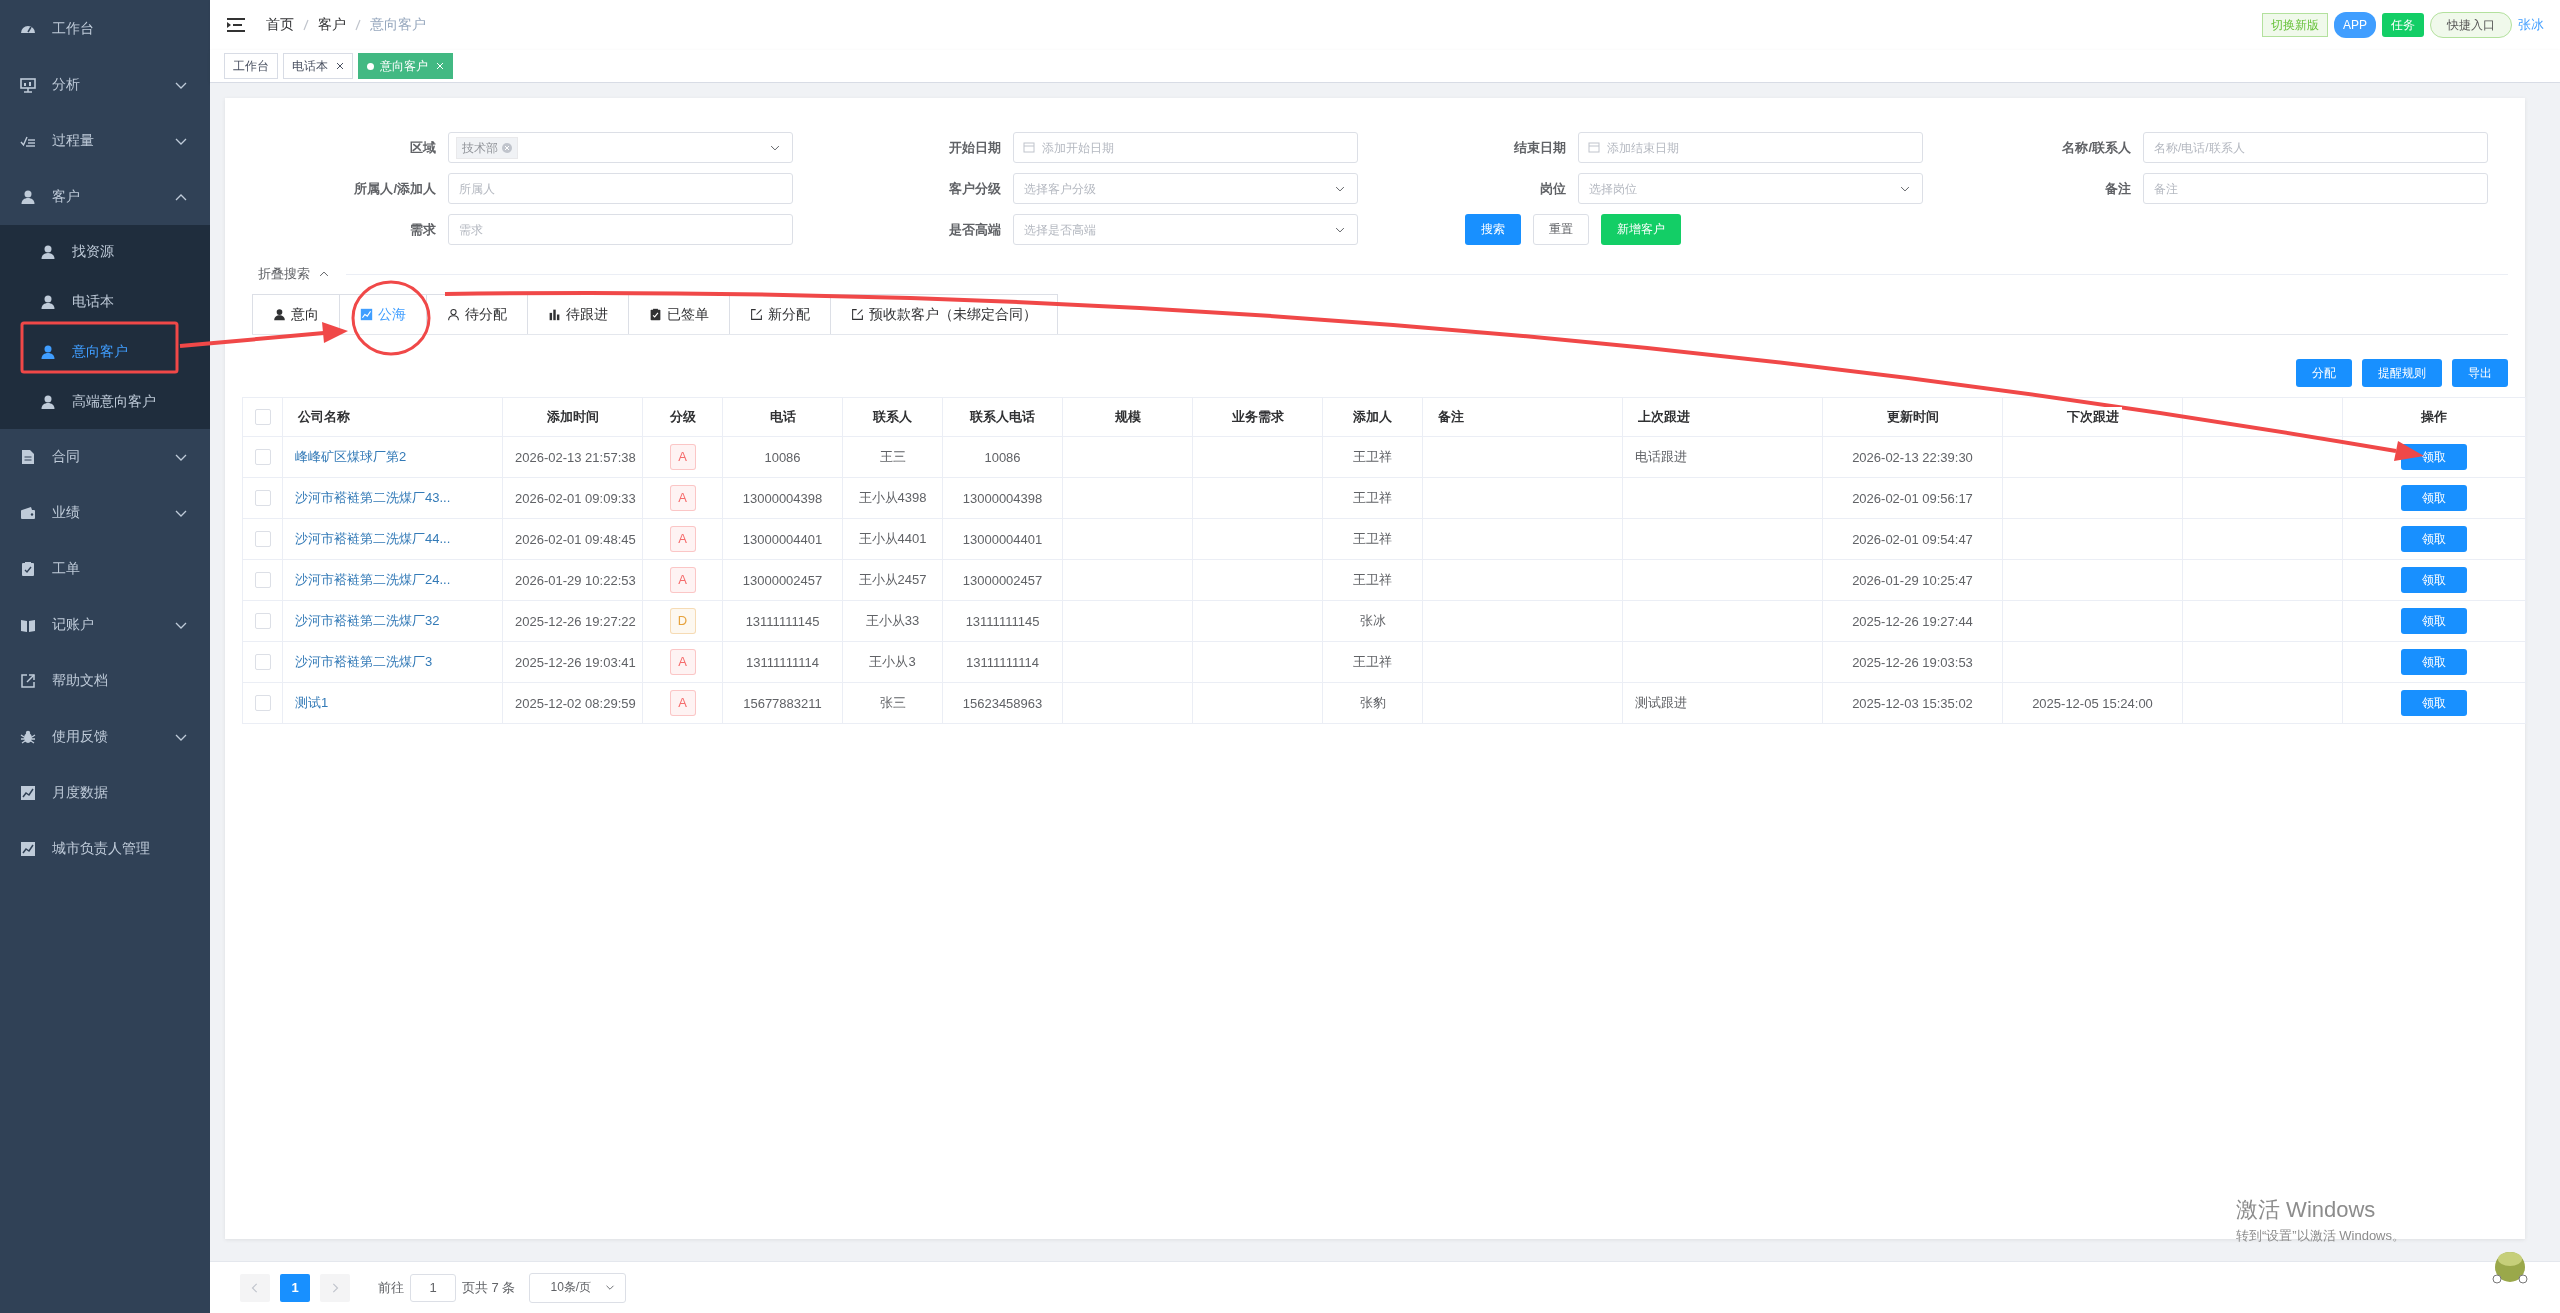 The image size is (2560, 1313). Describe the element at coordinates (340, 66) in the screenshot. I see `close-icon` at that location.